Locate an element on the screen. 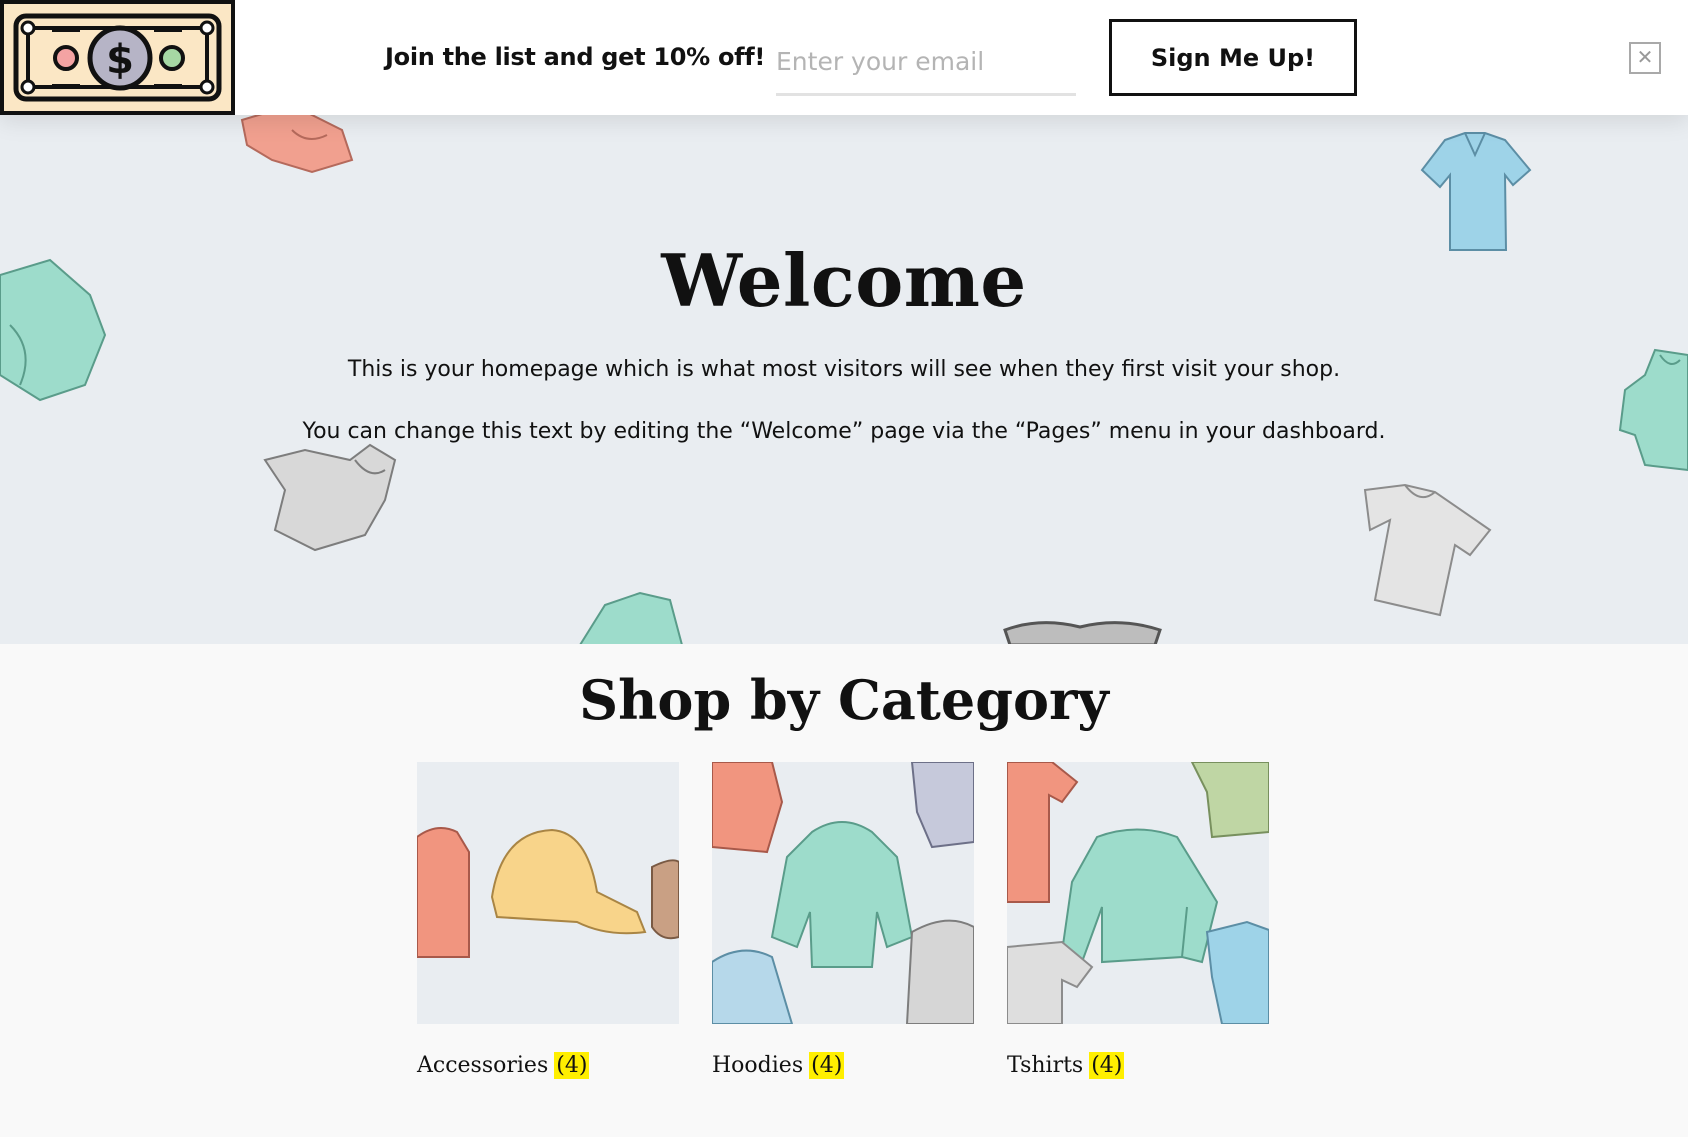 The width and height of the screenshot is (1688, 1137). dollar-bill-icon: $ is located at coordinates (117, 57).